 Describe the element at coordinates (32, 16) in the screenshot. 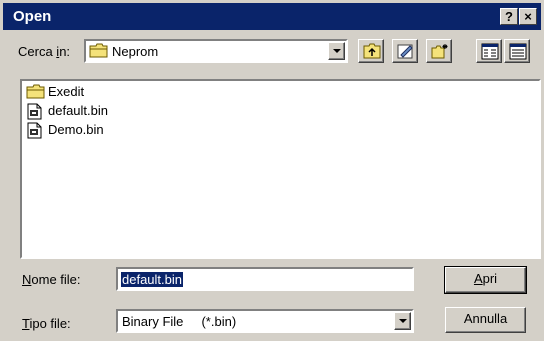

I see `window-title: Open` at that location.